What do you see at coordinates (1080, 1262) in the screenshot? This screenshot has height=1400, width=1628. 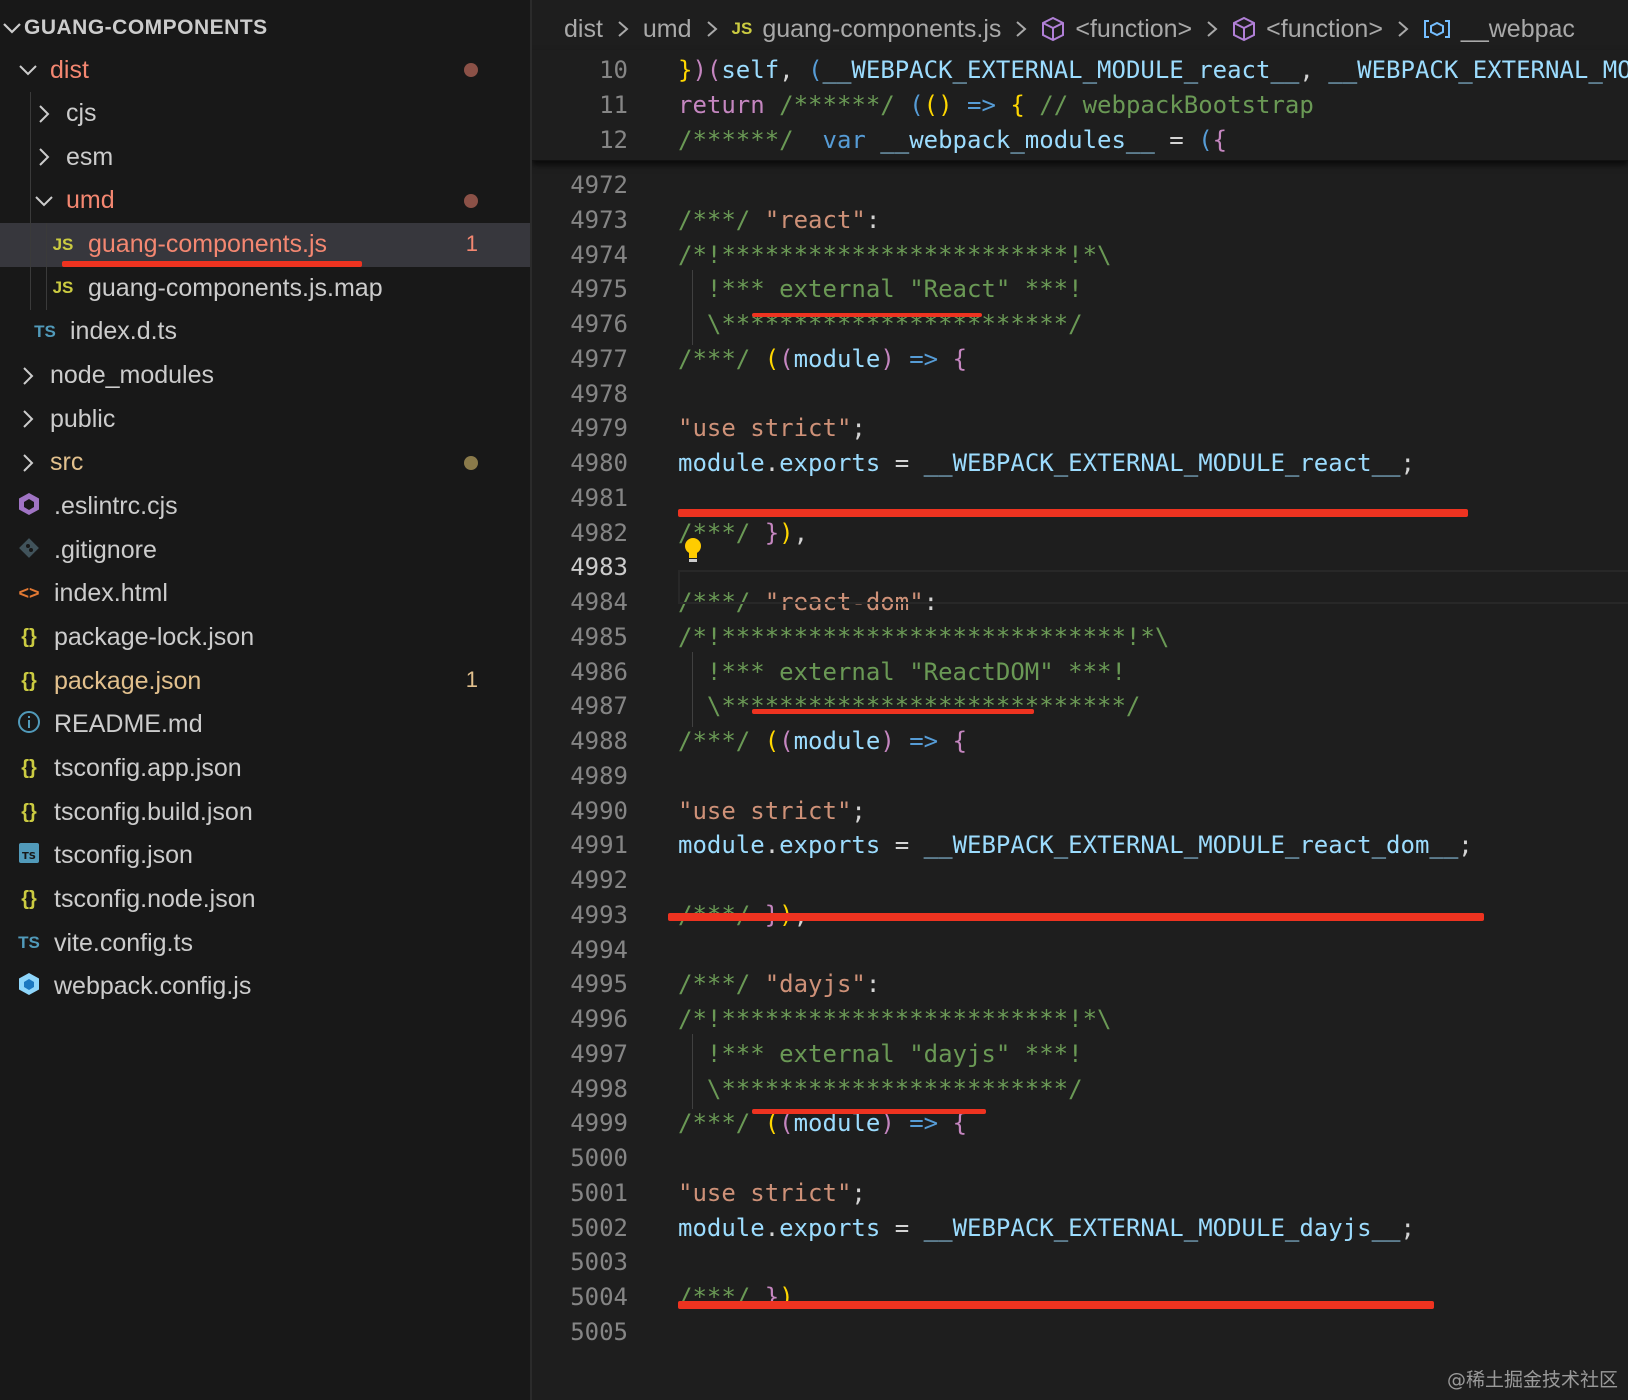 I see `code-line: 5003` at bounding box center [1080, 1262].